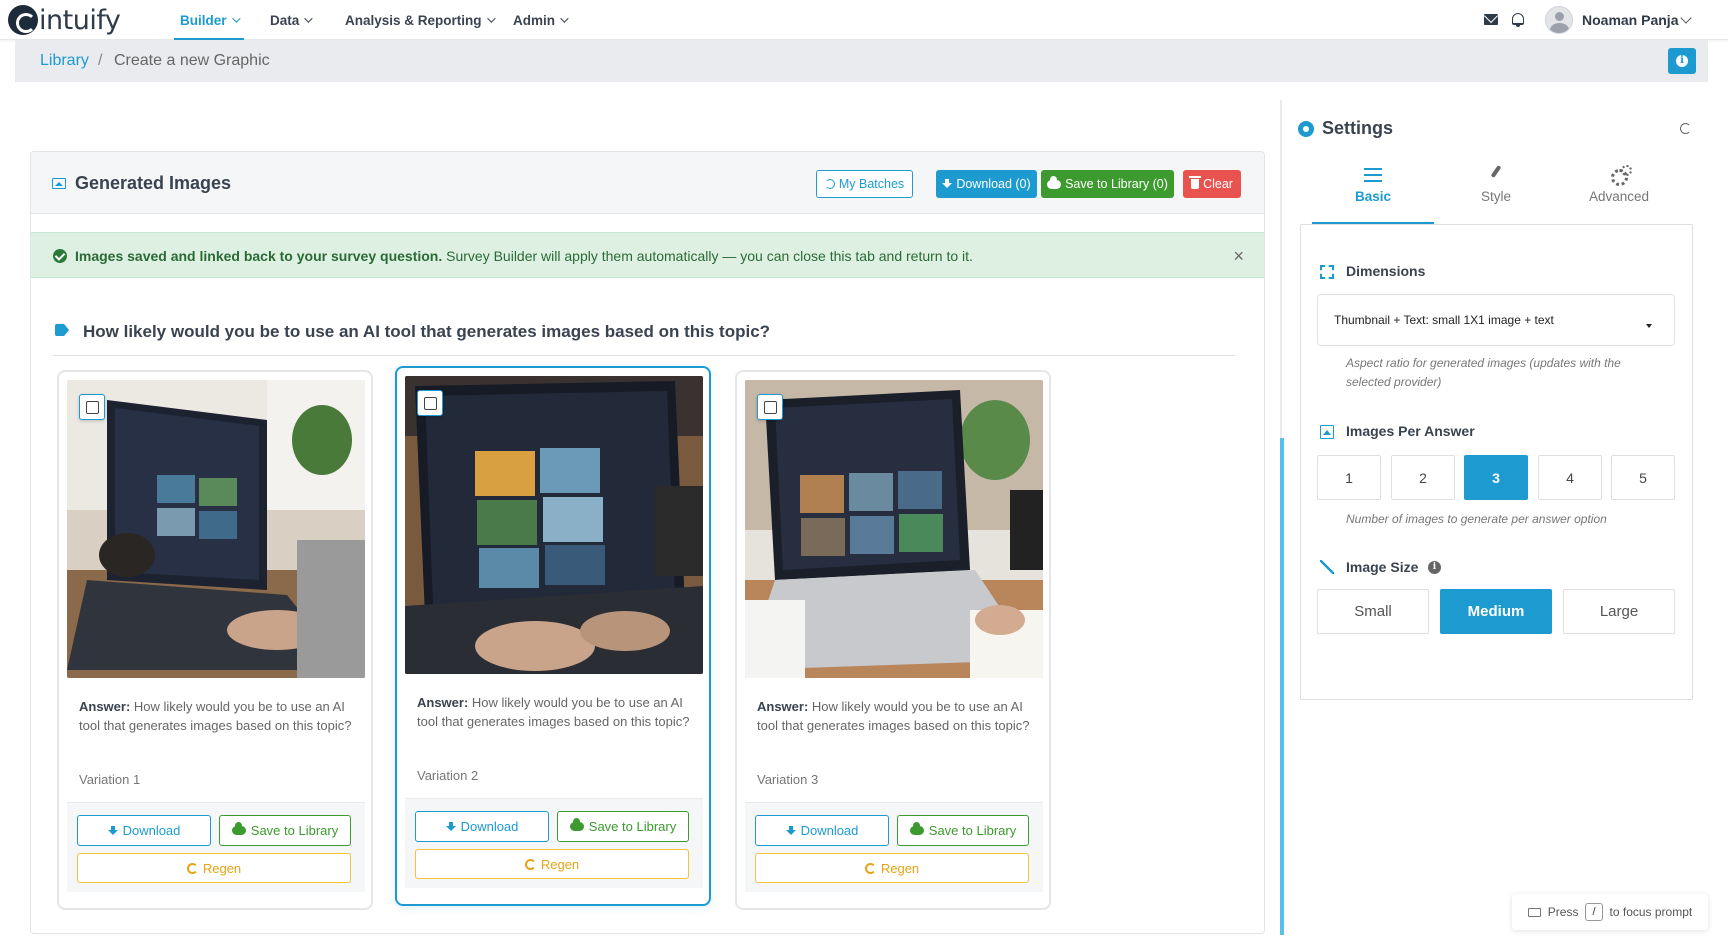  Describe the element at coordinates (192, 60) in the screenshot. I see `breadcrumb-current: Create a new Graphic` at that location.